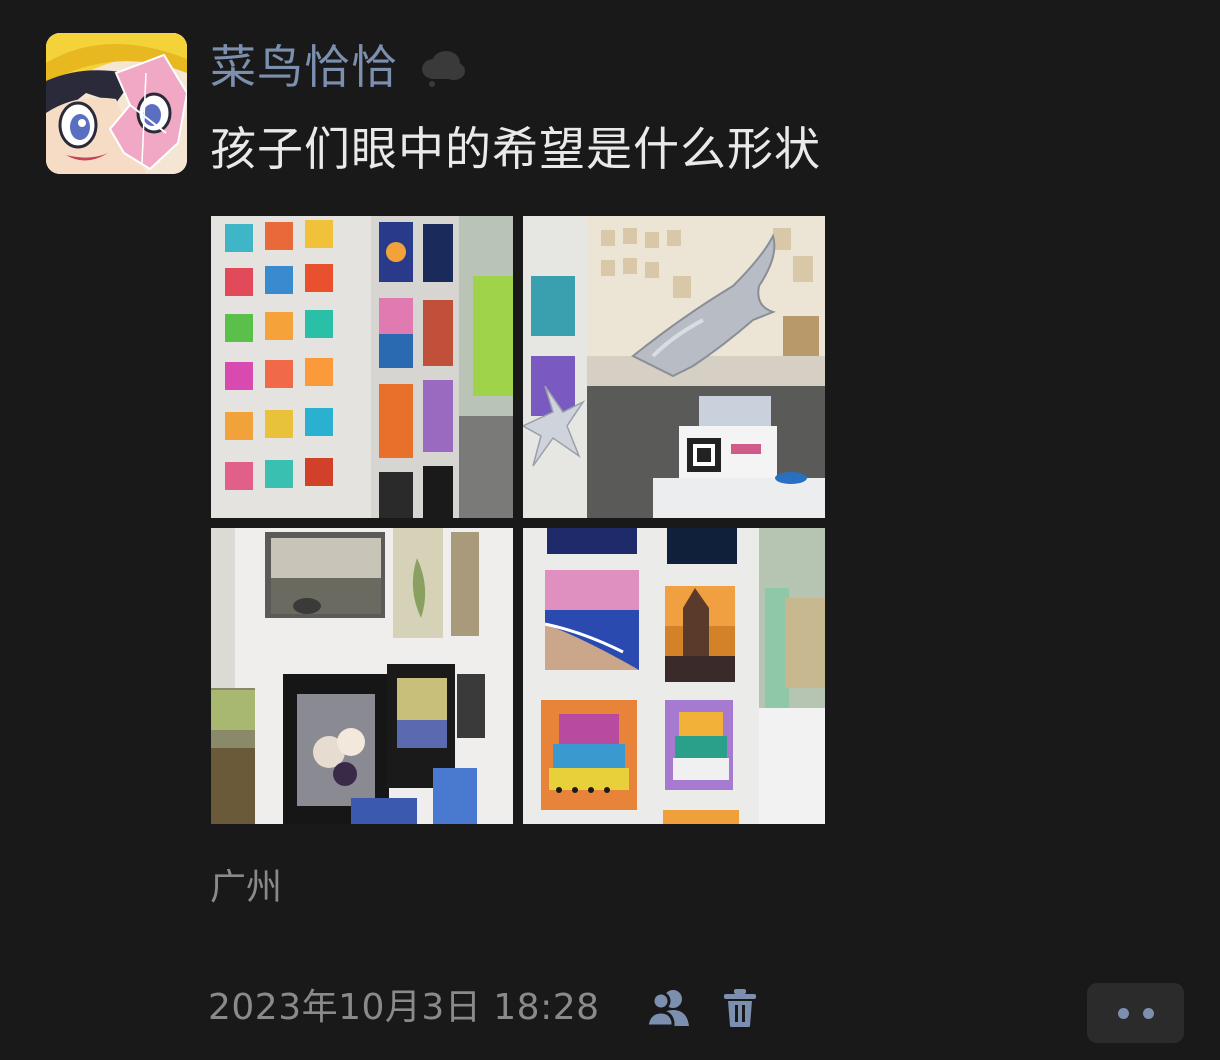 The image size is (1220, 1060). Describe the element at coordinates (443, 69) in the screenshot. I see `cloud-icon` at that location.